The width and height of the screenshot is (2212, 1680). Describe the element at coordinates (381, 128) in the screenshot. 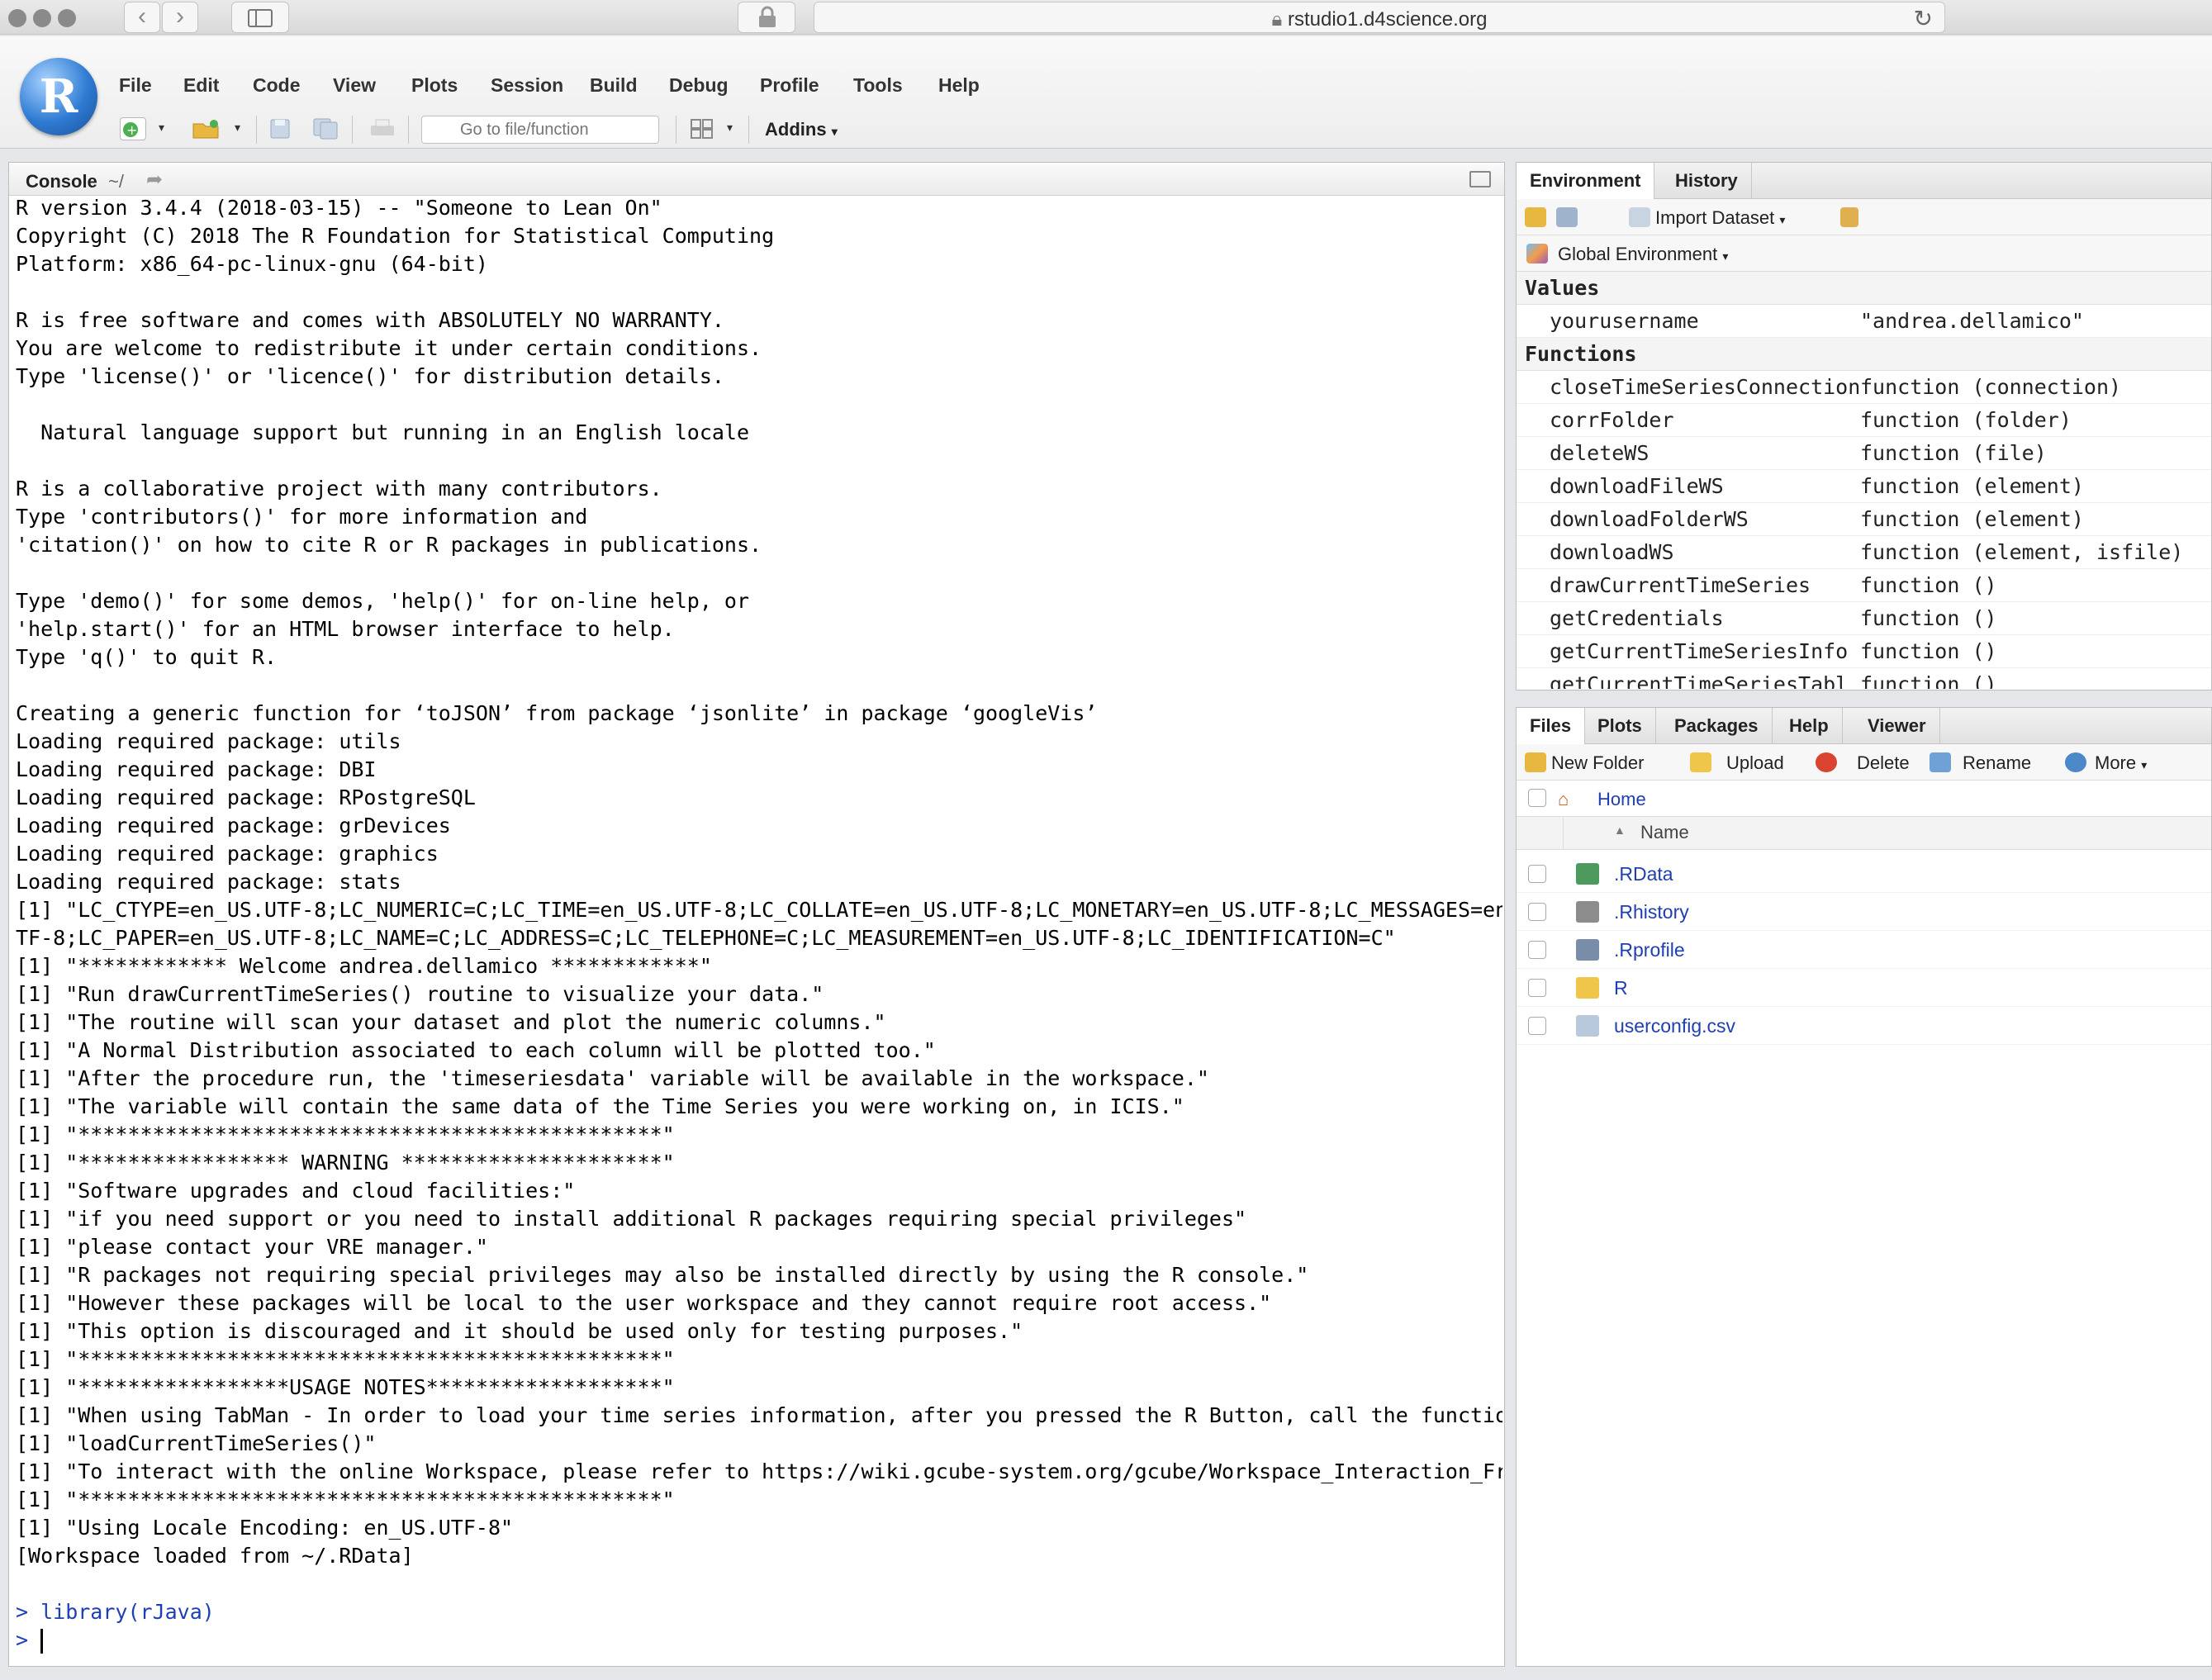

I see `print-button` at that location.